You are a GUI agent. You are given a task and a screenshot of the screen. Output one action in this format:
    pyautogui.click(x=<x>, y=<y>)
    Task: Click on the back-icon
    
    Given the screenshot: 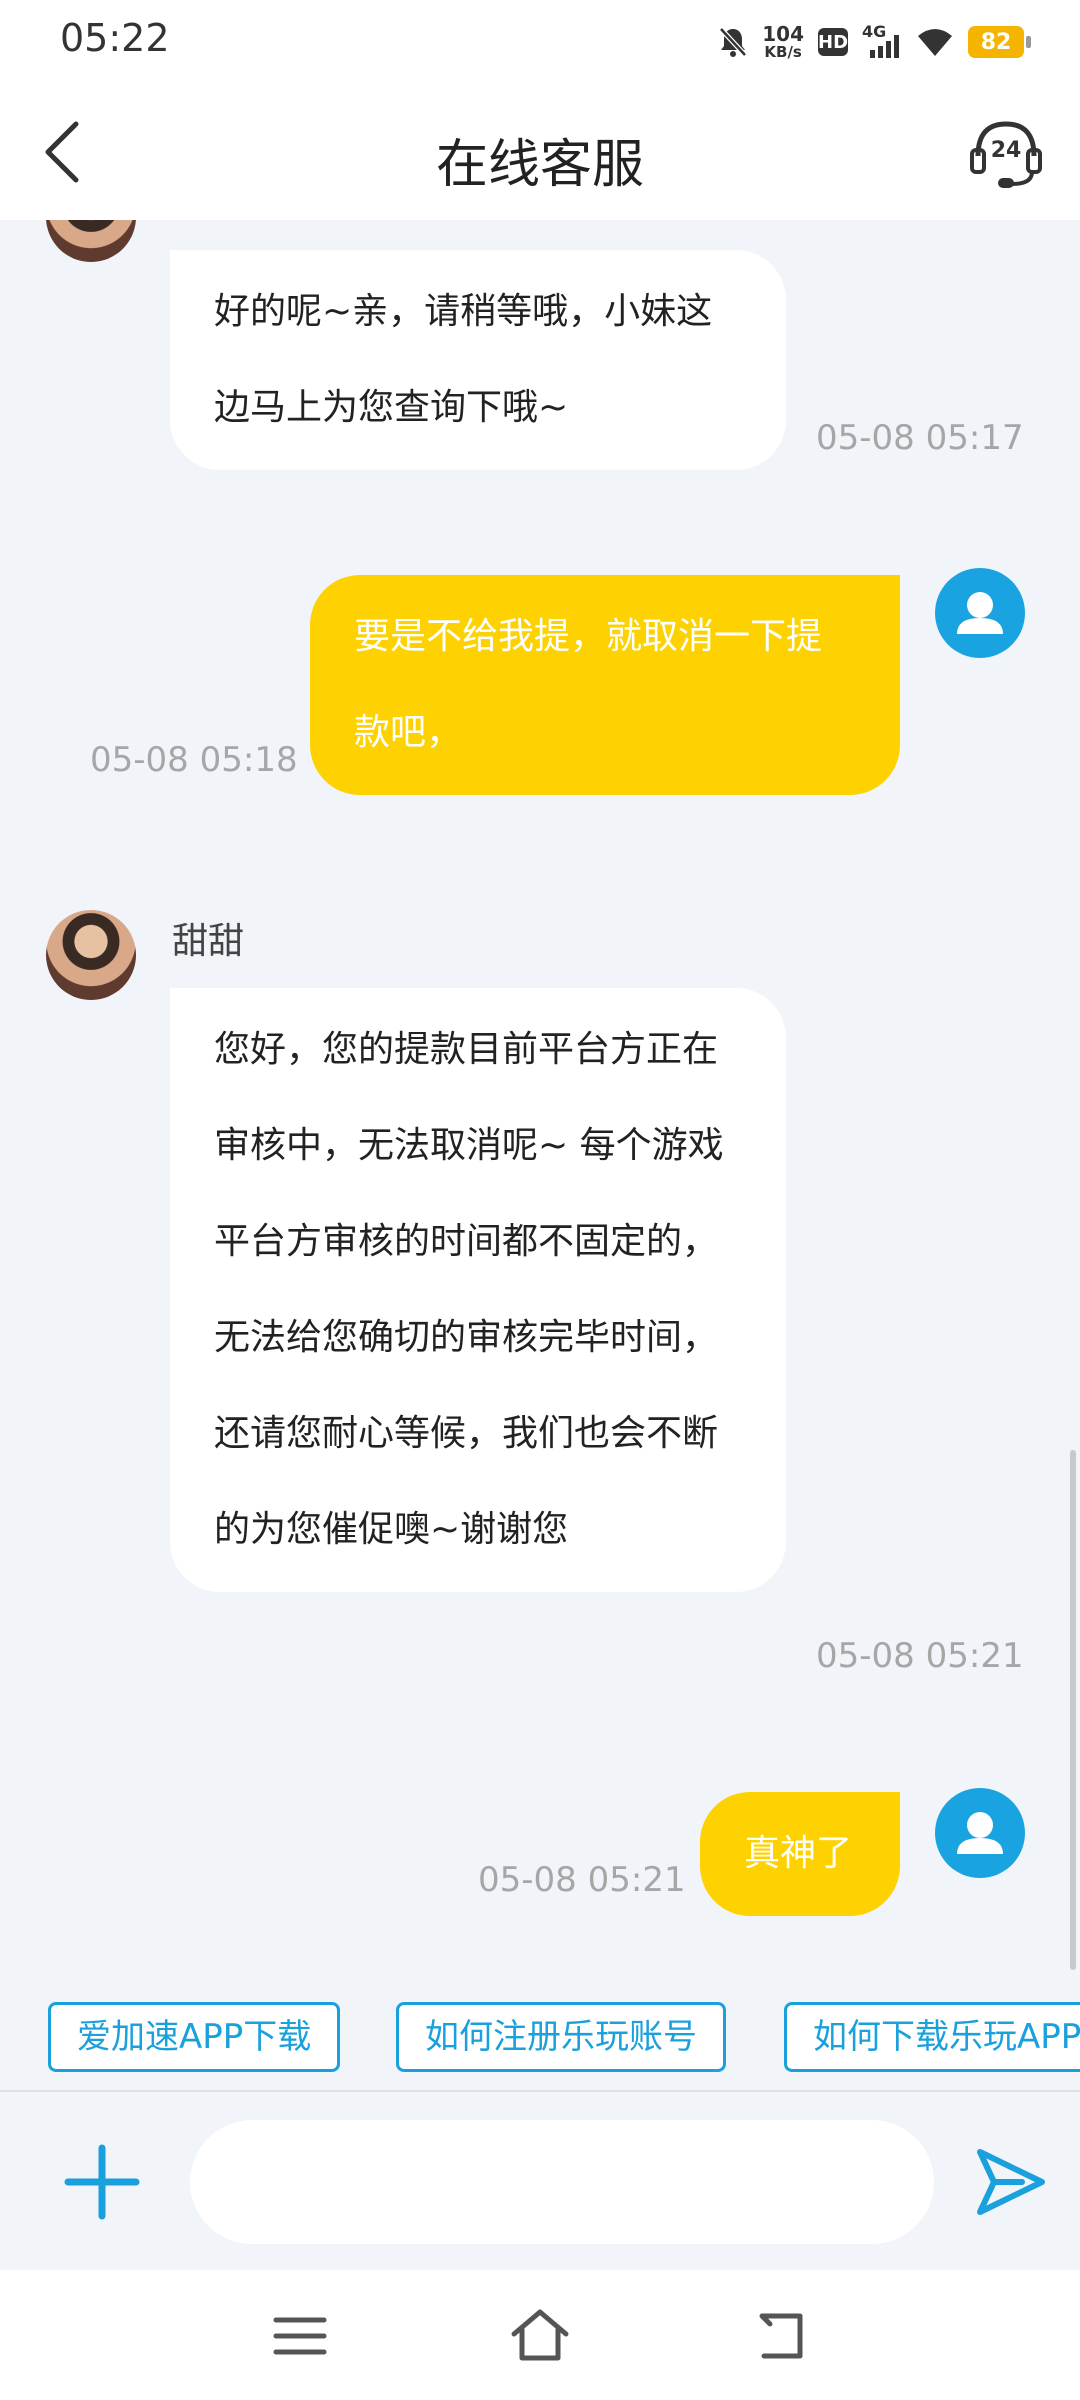 What is the action you would take?
    pyautogui.click(x=782, y=2336)
    